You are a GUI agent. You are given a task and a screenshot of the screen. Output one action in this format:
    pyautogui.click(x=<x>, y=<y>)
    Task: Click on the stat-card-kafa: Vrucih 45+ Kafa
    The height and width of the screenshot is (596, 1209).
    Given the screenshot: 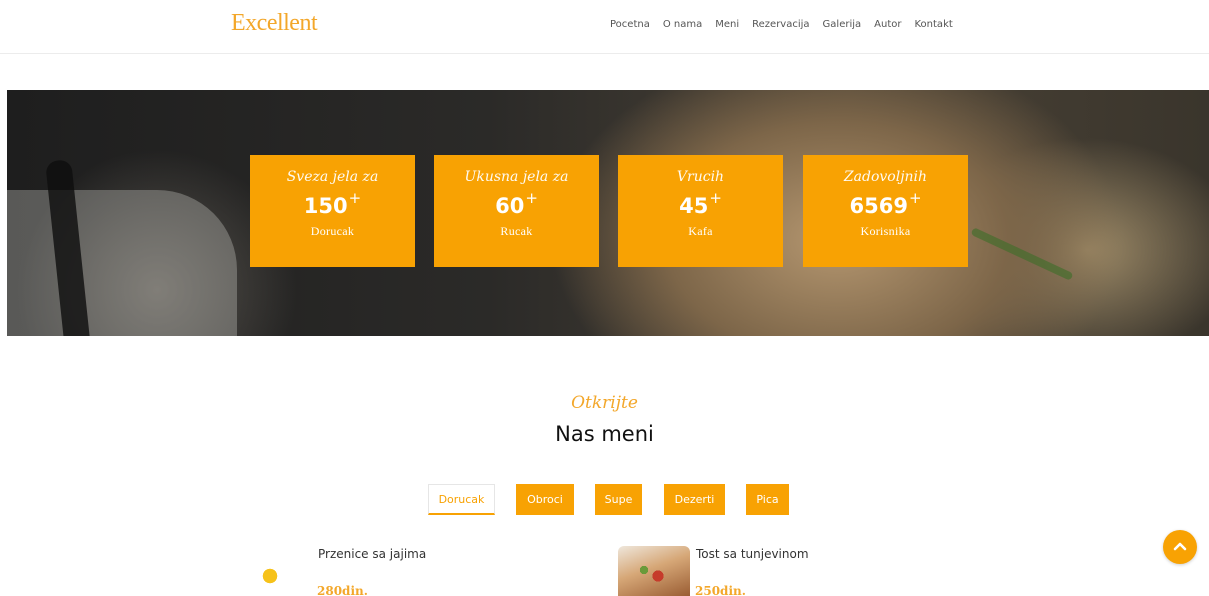 What is the action you would take?
    pyautogui.click(x=700, y=211)
    